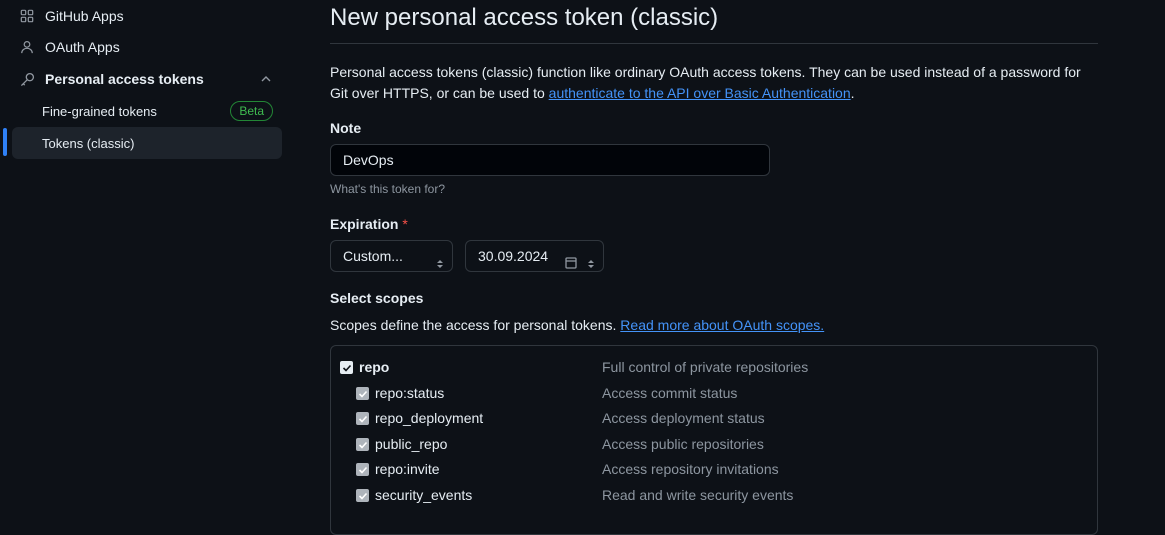  Describe the element at coordinates (440, 265) in the screenshot. I see `select-arrows-icon` at that location.